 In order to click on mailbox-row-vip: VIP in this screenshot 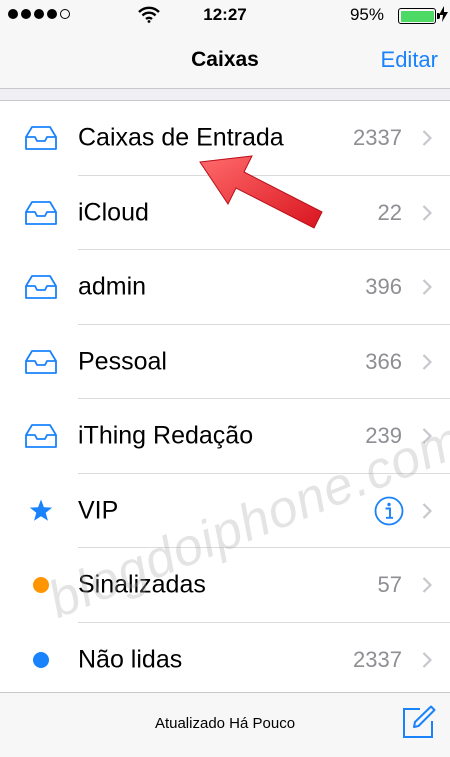, I will do `click(225, 511)`.